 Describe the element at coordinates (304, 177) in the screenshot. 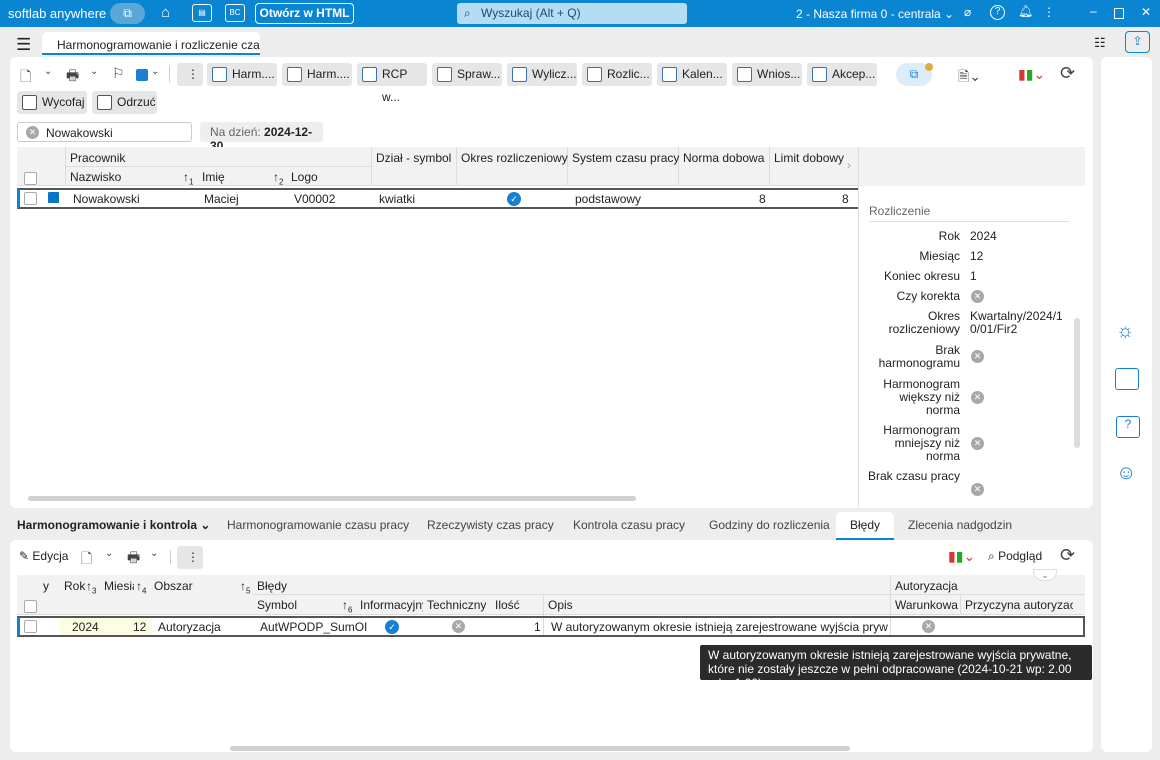

I see `header-logo: Logo` at that location.